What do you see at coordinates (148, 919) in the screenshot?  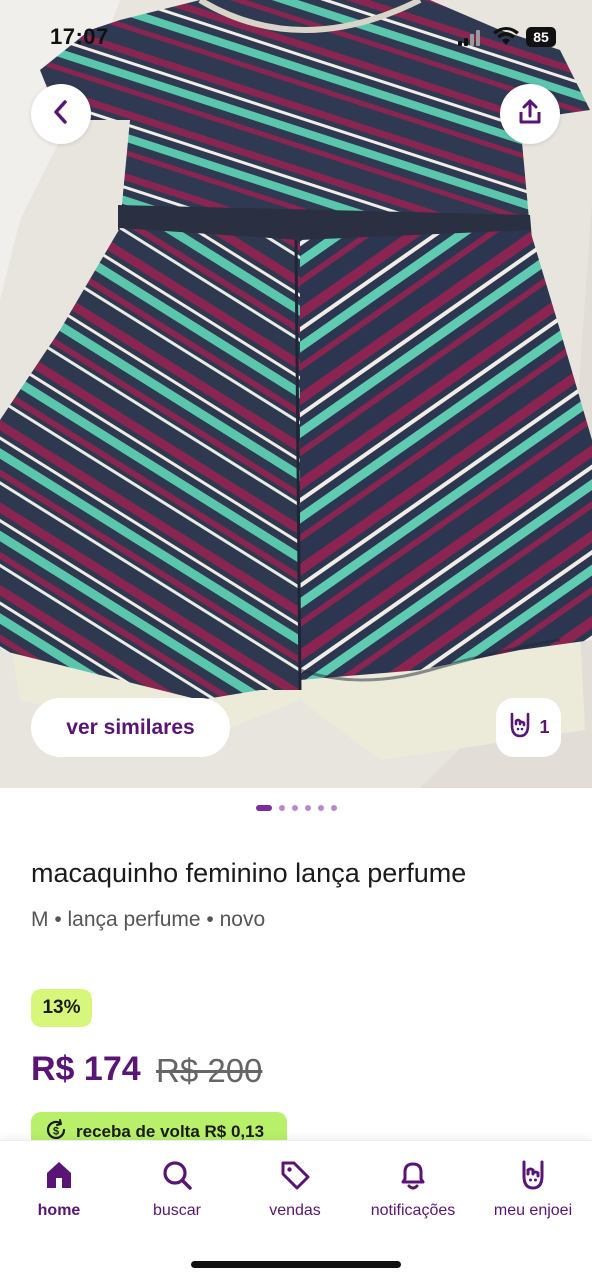 I see `product-meta: M • lança perfume • novo` at bounding box center [148, 919].